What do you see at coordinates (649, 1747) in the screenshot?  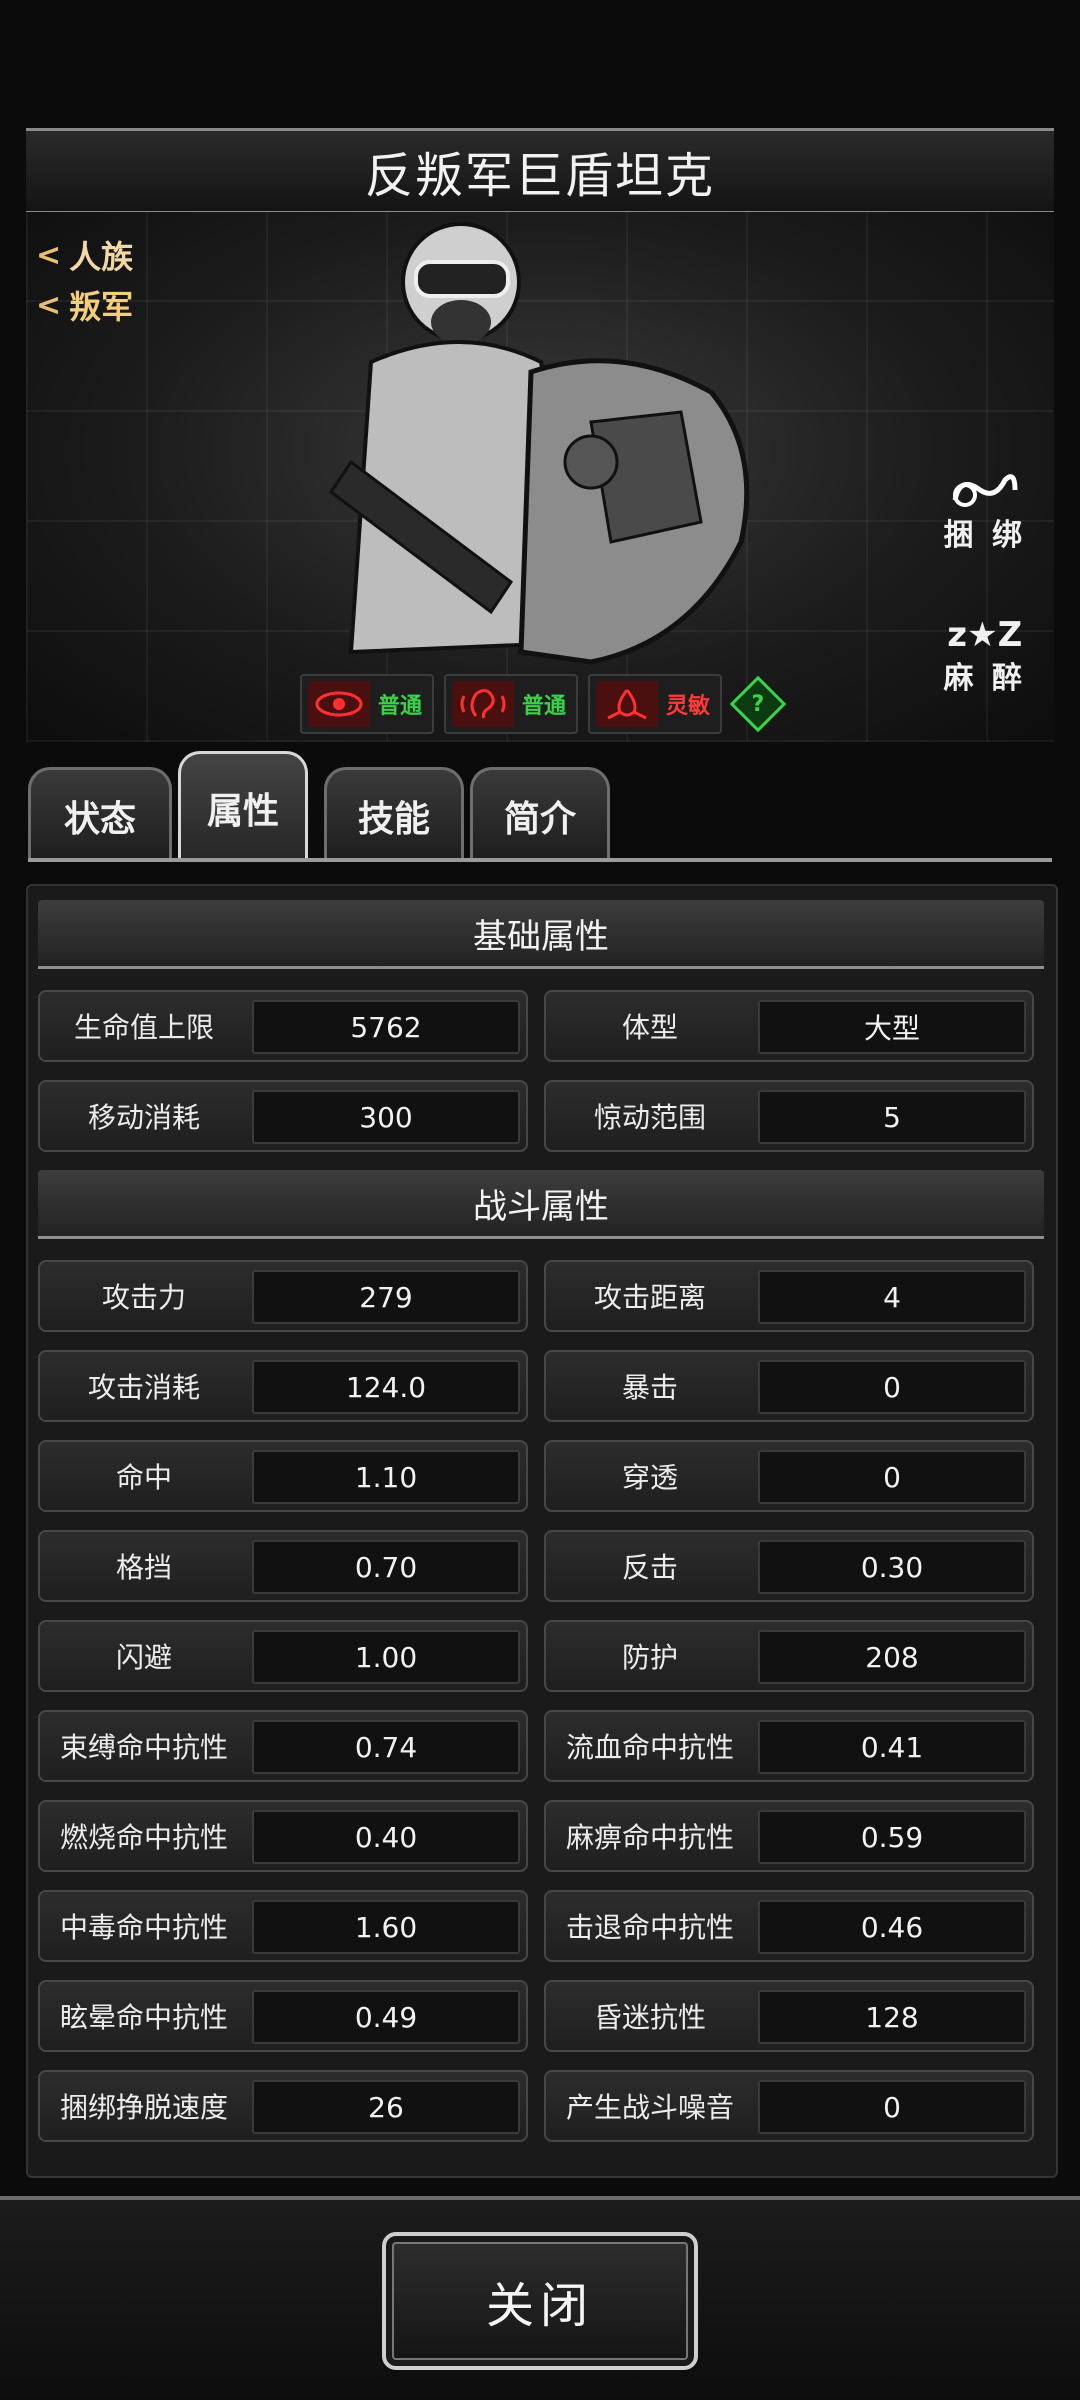 I see `attribute-label: 流血命中抗性` at bounding box center [649, 1747].